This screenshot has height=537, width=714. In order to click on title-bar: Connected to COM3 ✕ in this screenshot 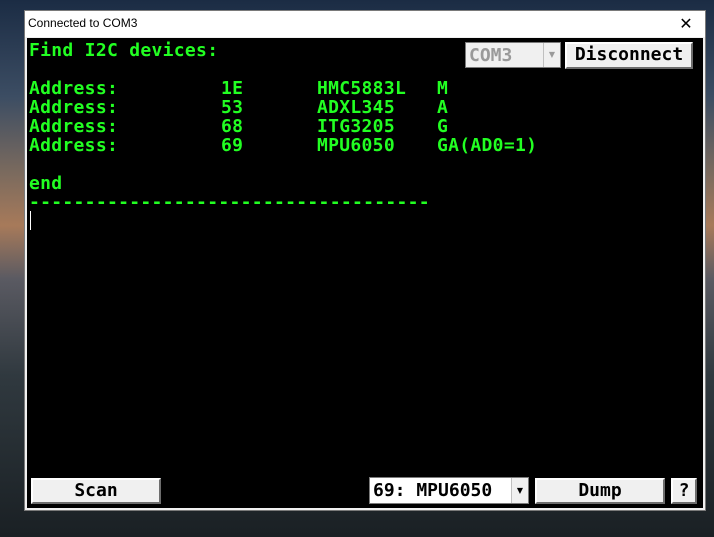, I will do `click(365, 24)`.